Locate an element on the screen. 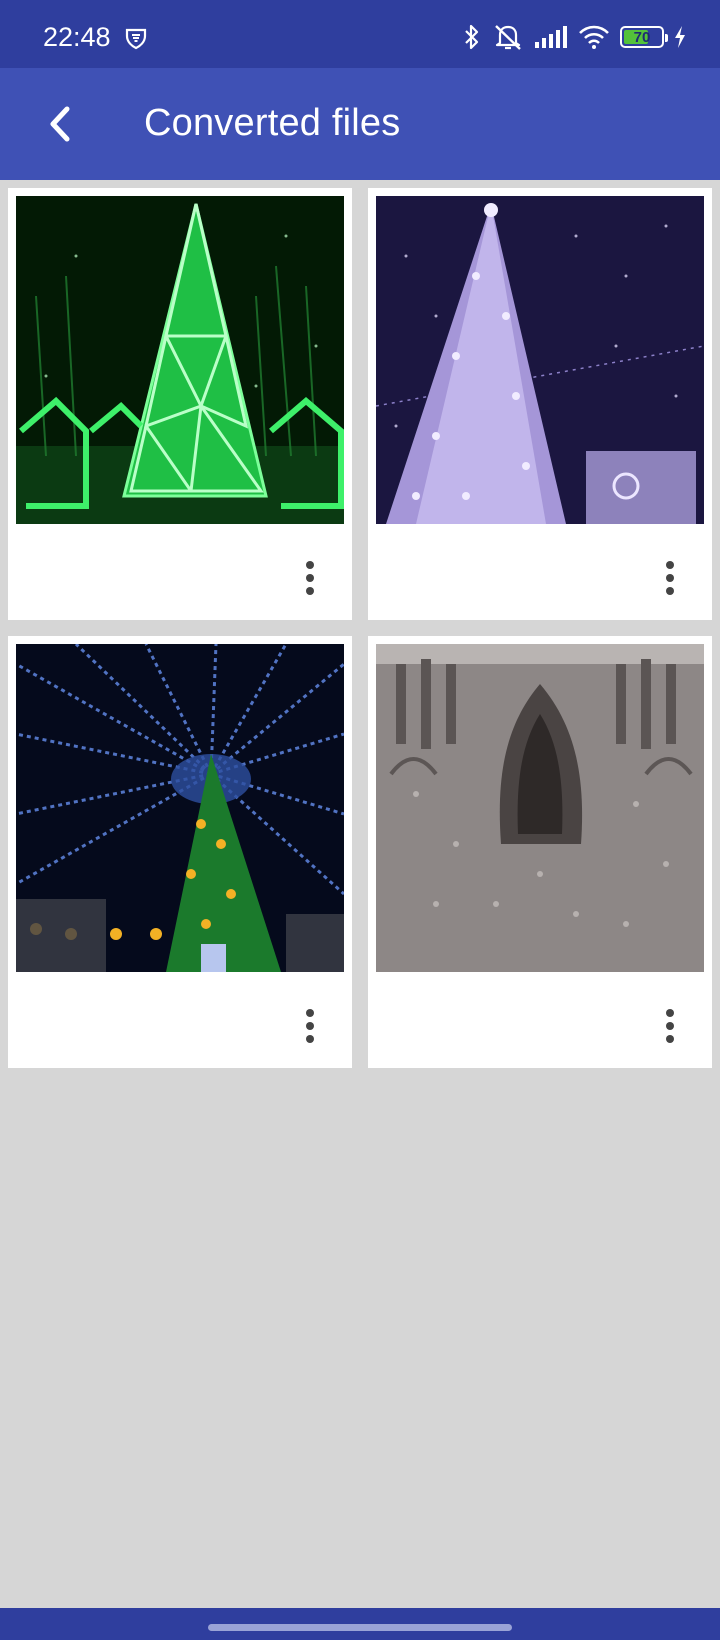 Image resolution: width=720 pixels, height=1640 pixels. navigation-bar is located at coordinates (360, 1624).